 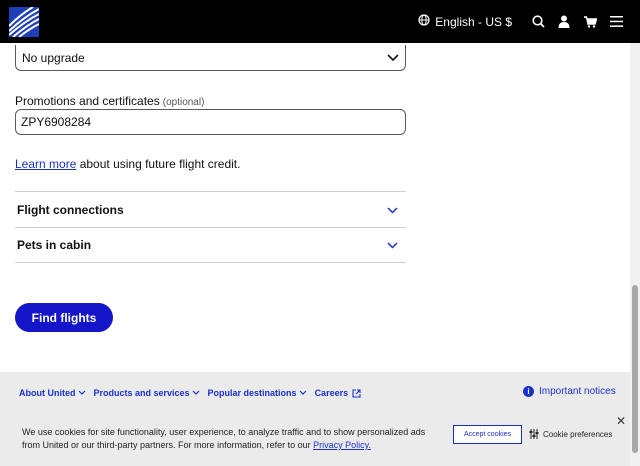 What do you see at coordinates (320, 21) in the screenshot?
I see `site-header: English - US $` at bounding box center [320, 21].